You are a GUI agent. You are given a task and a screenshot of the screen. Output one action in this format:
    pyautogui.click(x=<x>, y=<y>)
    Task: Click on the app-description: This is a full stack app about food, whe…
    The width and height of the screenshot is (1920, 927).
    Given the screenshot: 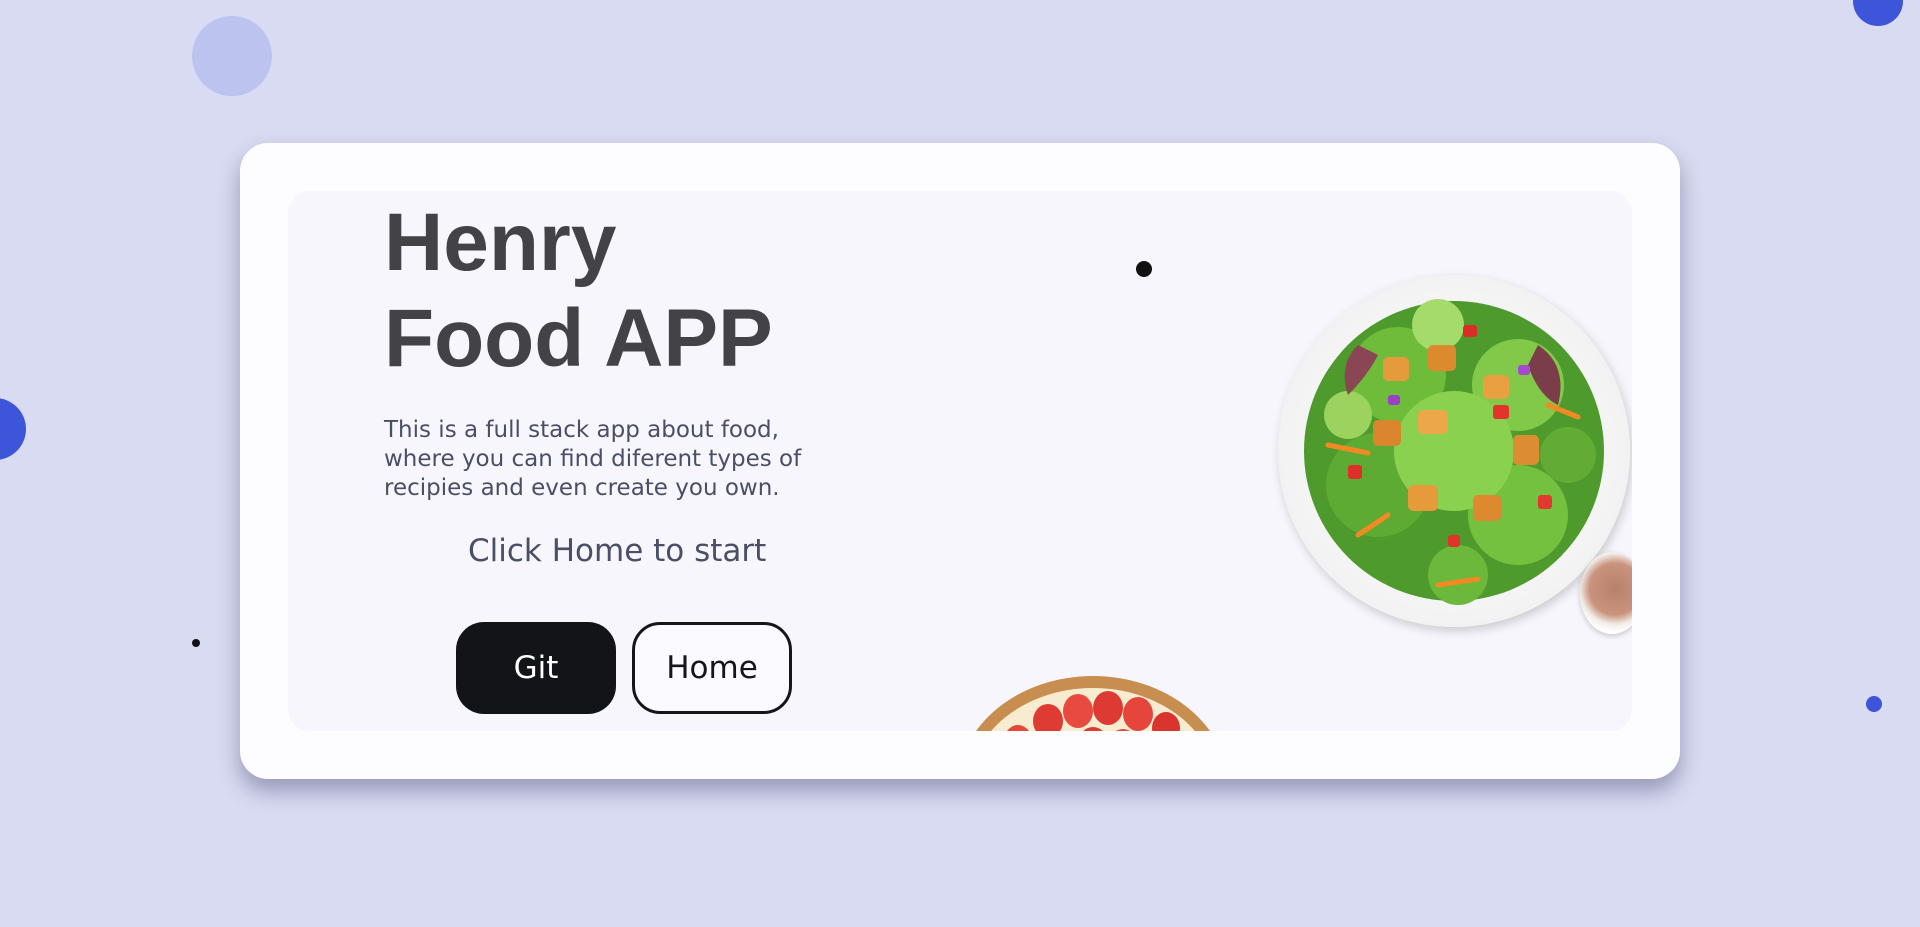 What is the action you would take?
    pyautogui.click(x=593, y=459)
    